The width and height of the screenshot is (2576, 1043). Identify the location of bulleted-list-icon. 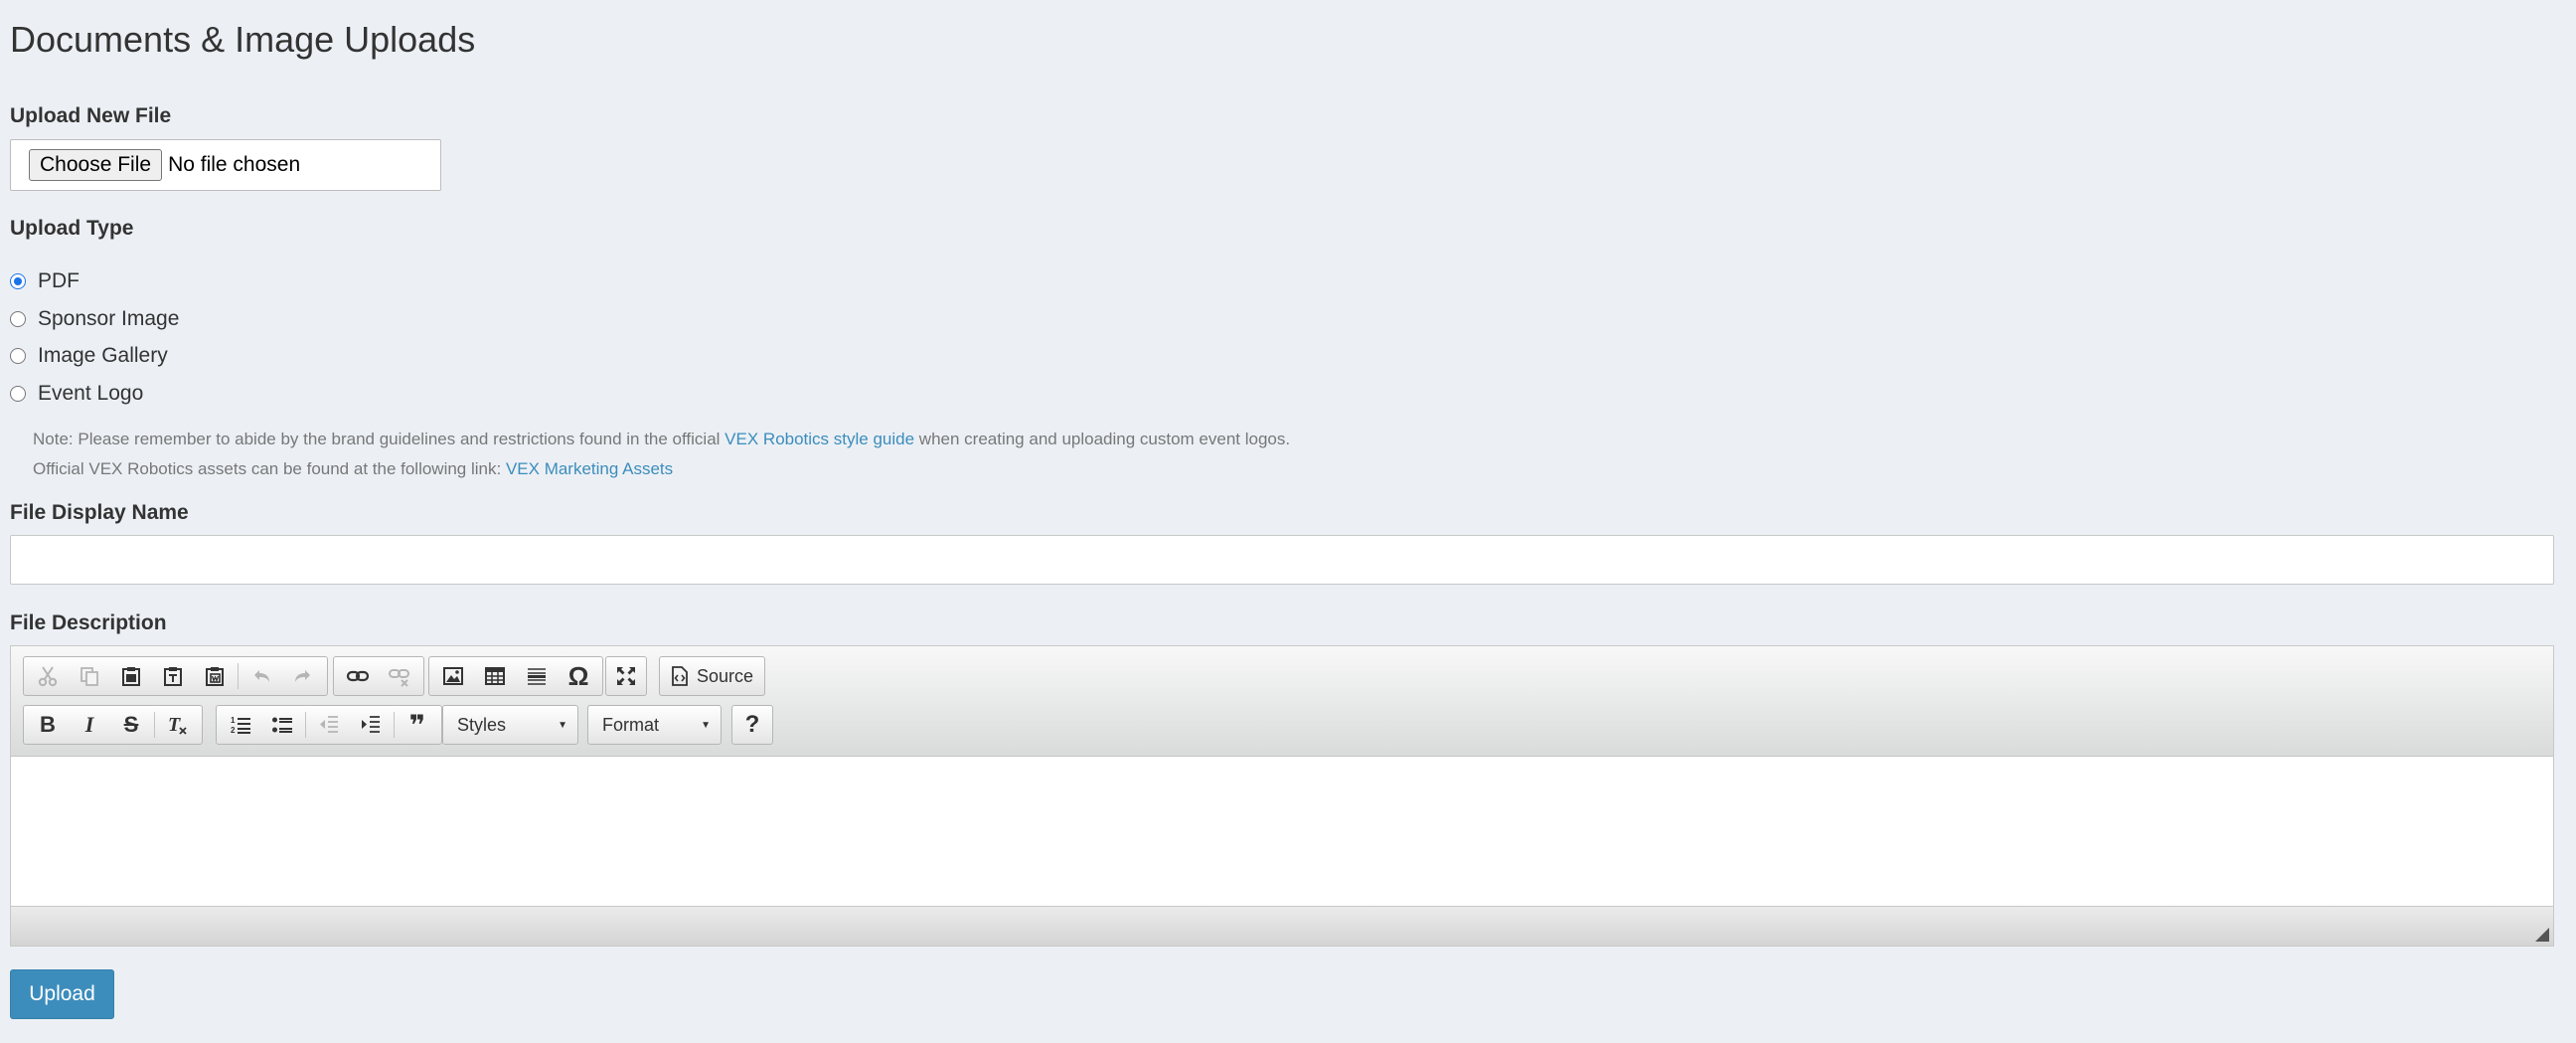
(282, 725).